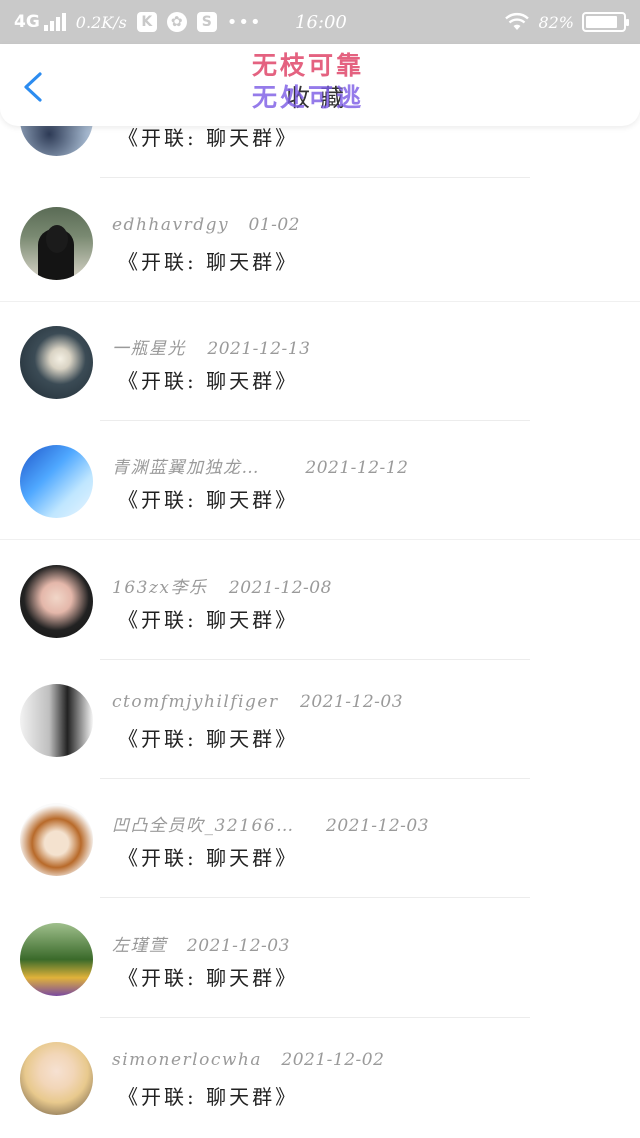 This screenshot has height=1138, width=640. What do you see at coordinates (274, 225) in the screenshot?
I see `item-date: 01-02` at bounding box center [274, 225].